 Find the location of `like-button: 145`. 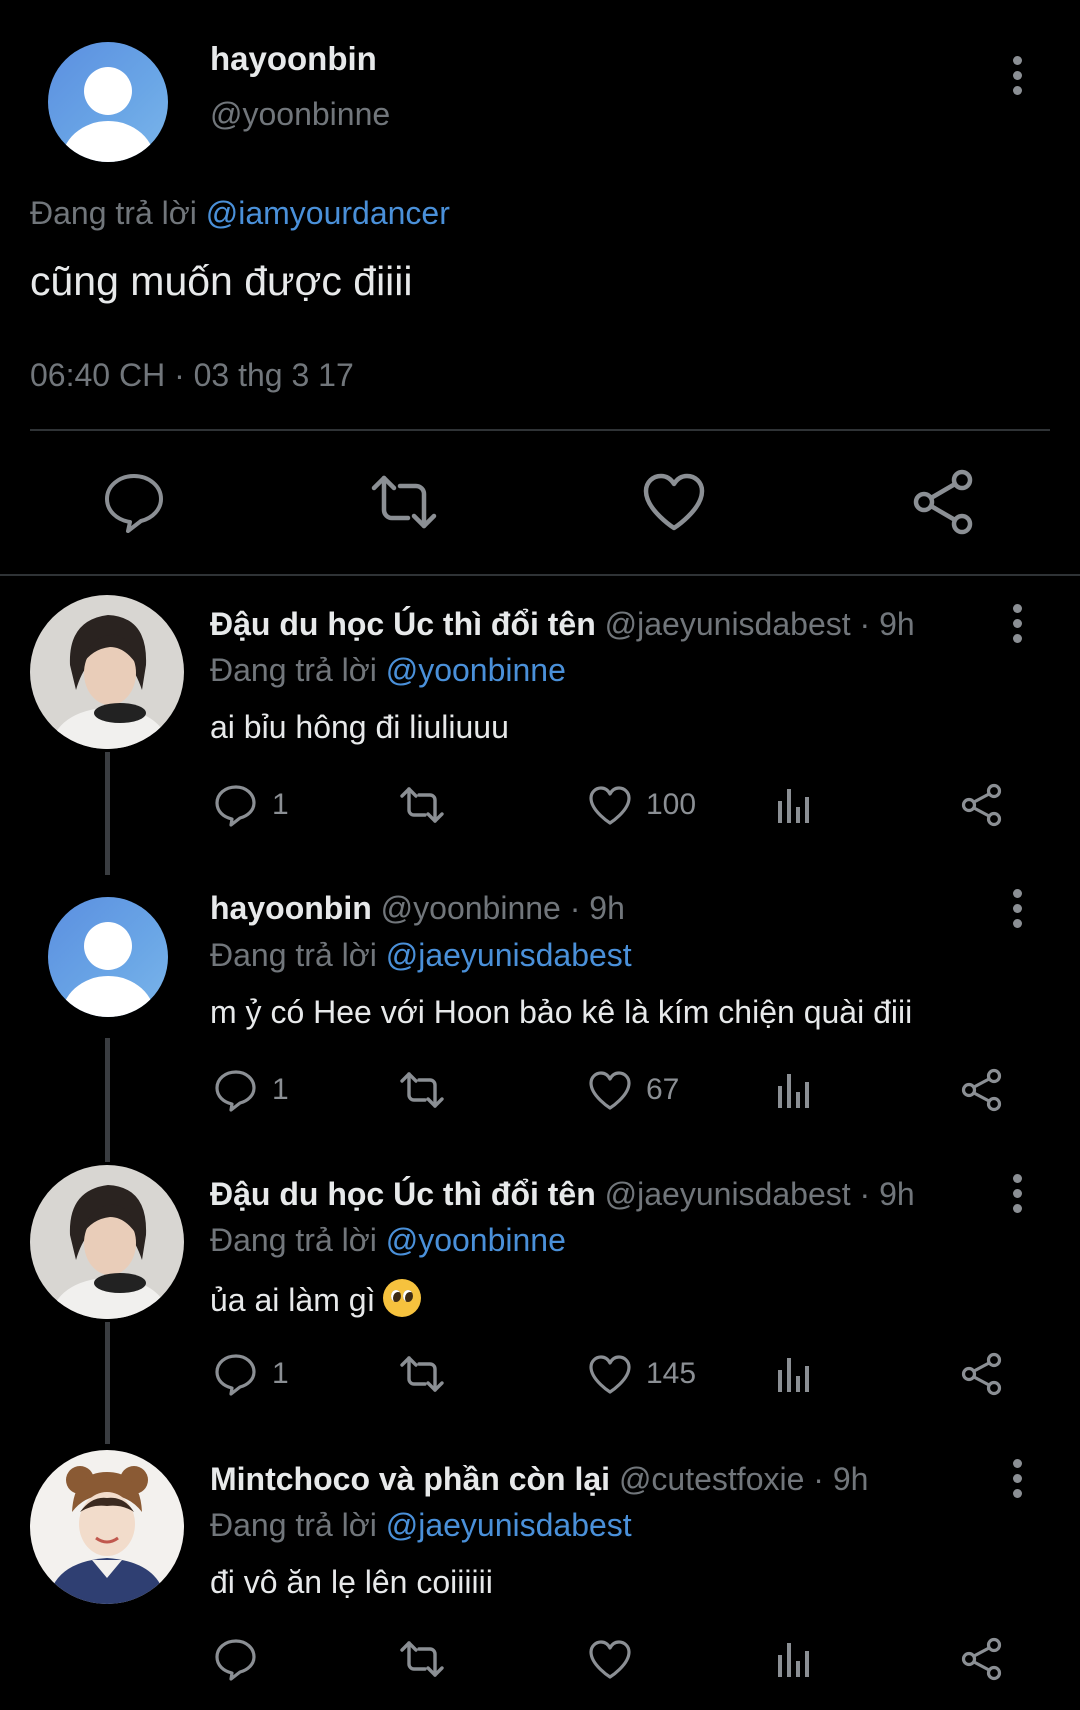

like-button: 145 is located at coordinates (641, 1374).